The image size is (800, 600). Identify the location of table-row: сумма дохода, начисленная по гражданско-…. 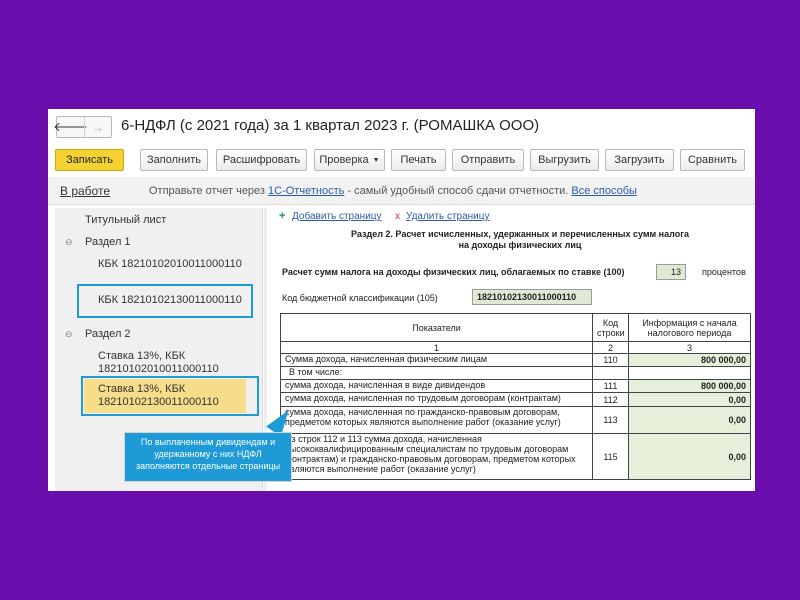
(515, 420).